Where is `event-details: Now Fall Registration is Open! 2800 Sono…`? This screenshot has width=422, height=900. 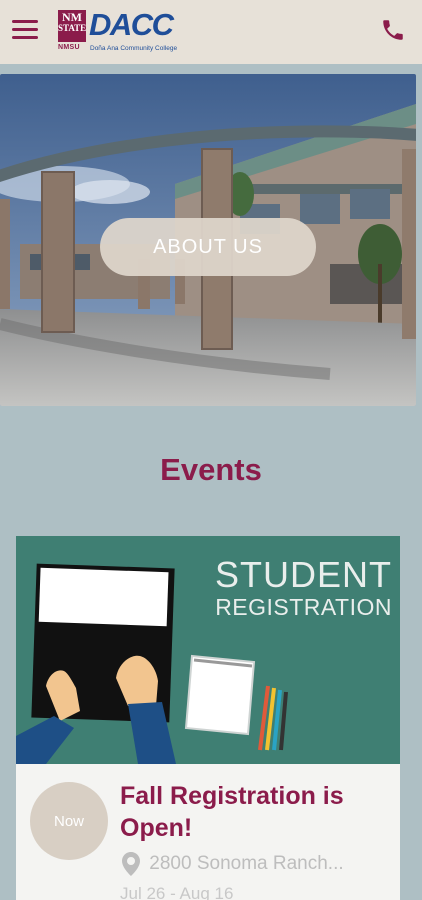
event-details: Now Fall Registration is Open! 2800 Sono… is located at coordinates (208, 832).